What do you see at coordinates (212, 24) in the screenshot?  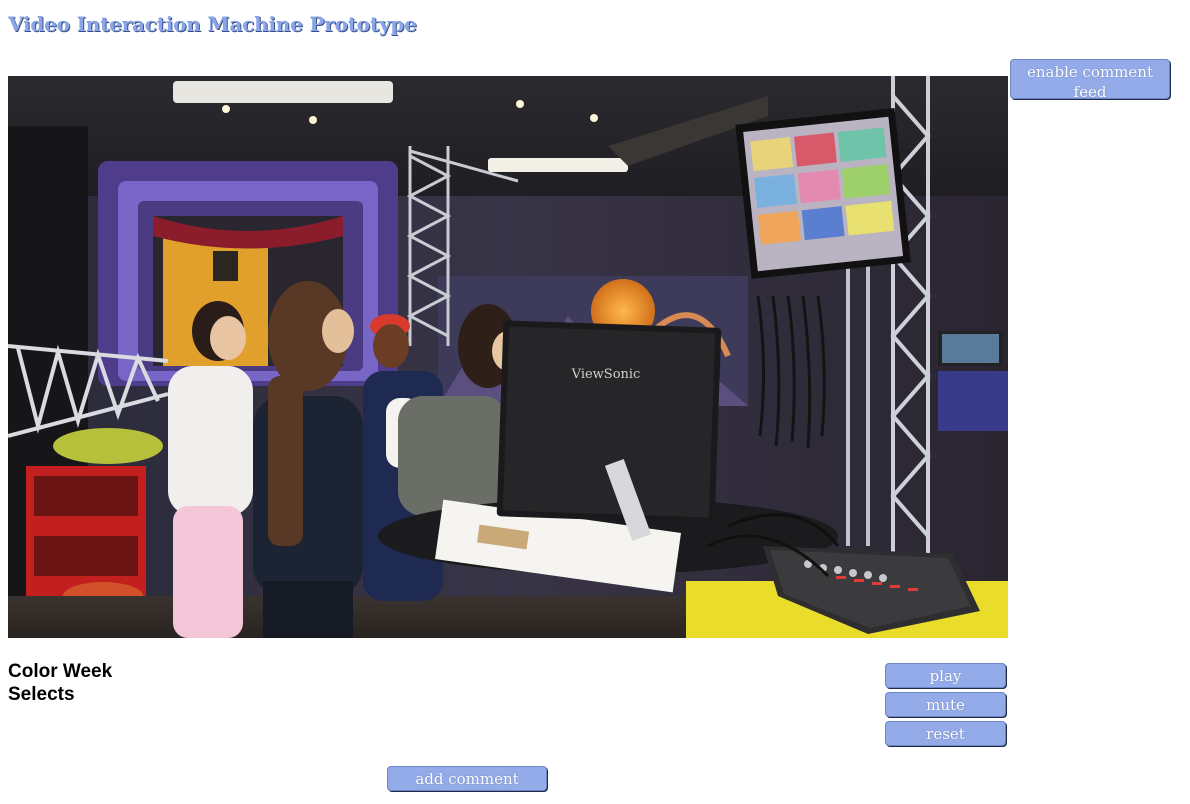 I see `page-title: Video Interaction Machine Prototype` at bounding box center [212, 24].